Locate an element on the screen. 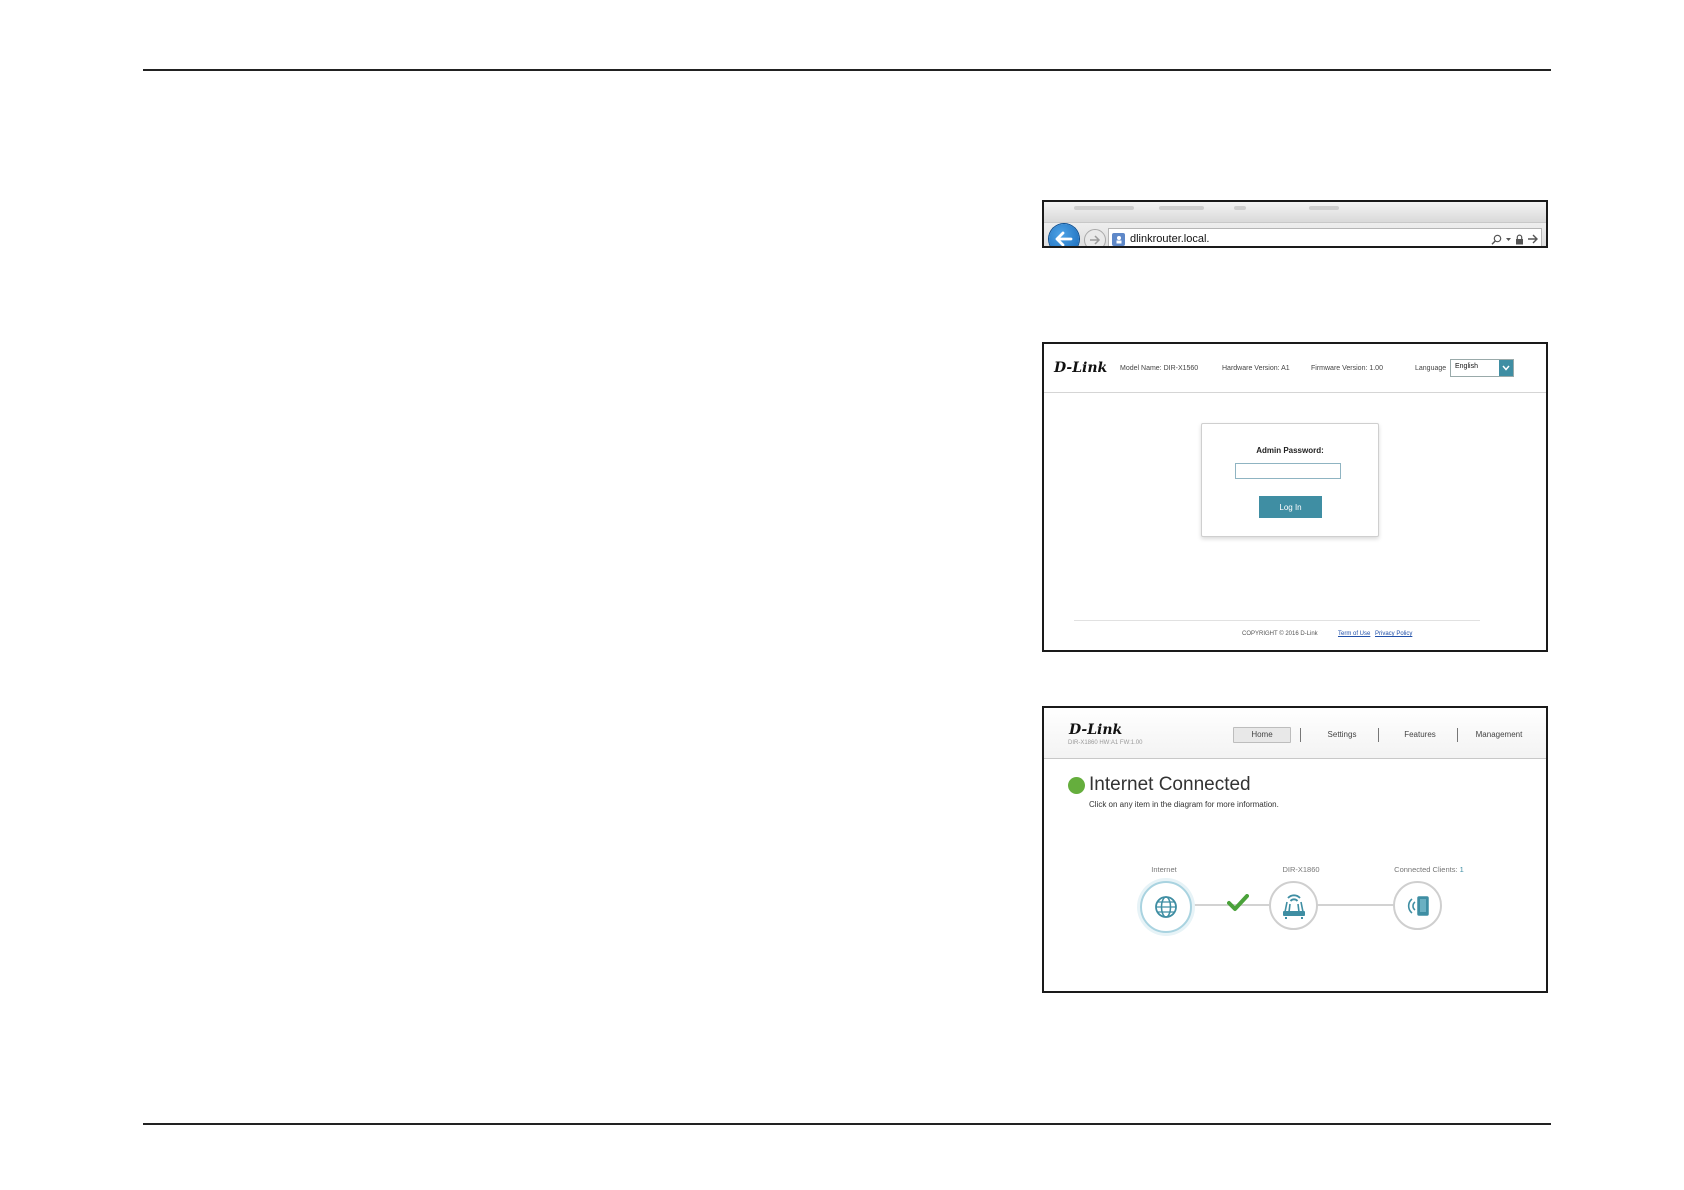 This screenshot has height=1190, width=1684. browser-nav-row: dlinkrouter.local. is located at coordinates (1295, 234).